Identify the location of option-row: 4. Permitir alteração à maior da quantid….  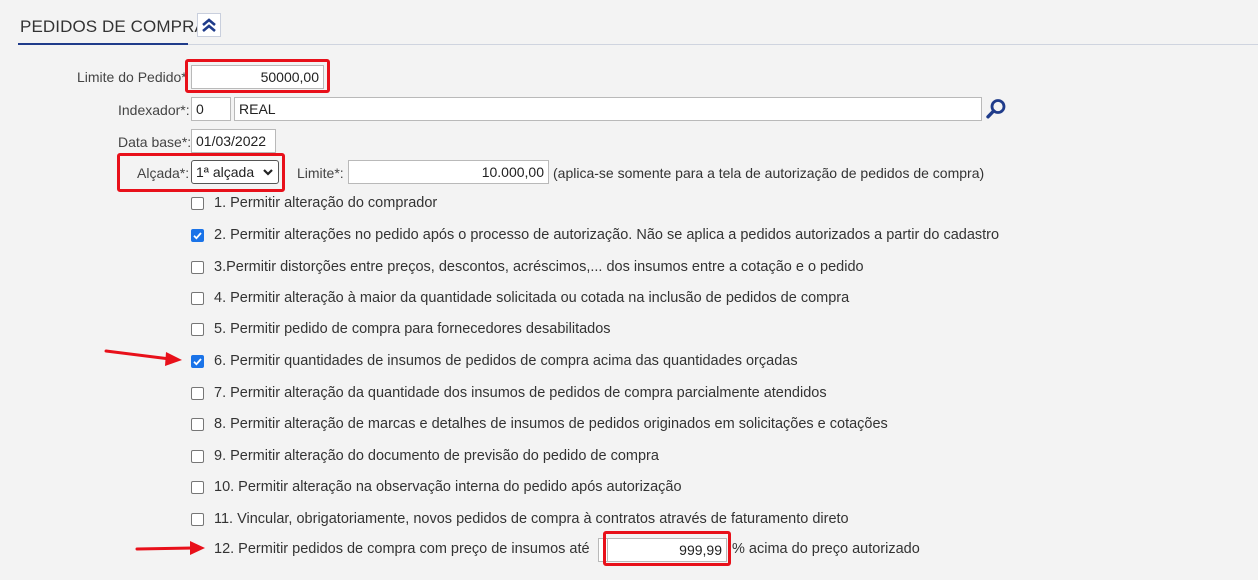
(520, 298).